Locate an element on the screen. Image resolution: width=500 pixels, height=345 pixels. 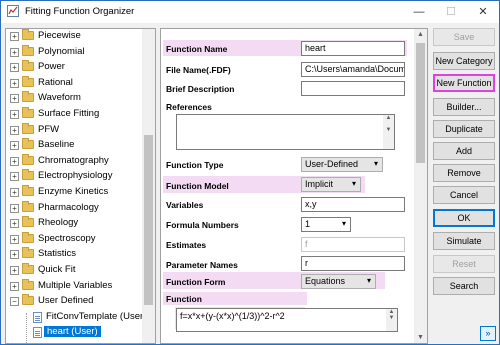
tree-item-rheology: + Rheology is located at coordinates (74, 223).